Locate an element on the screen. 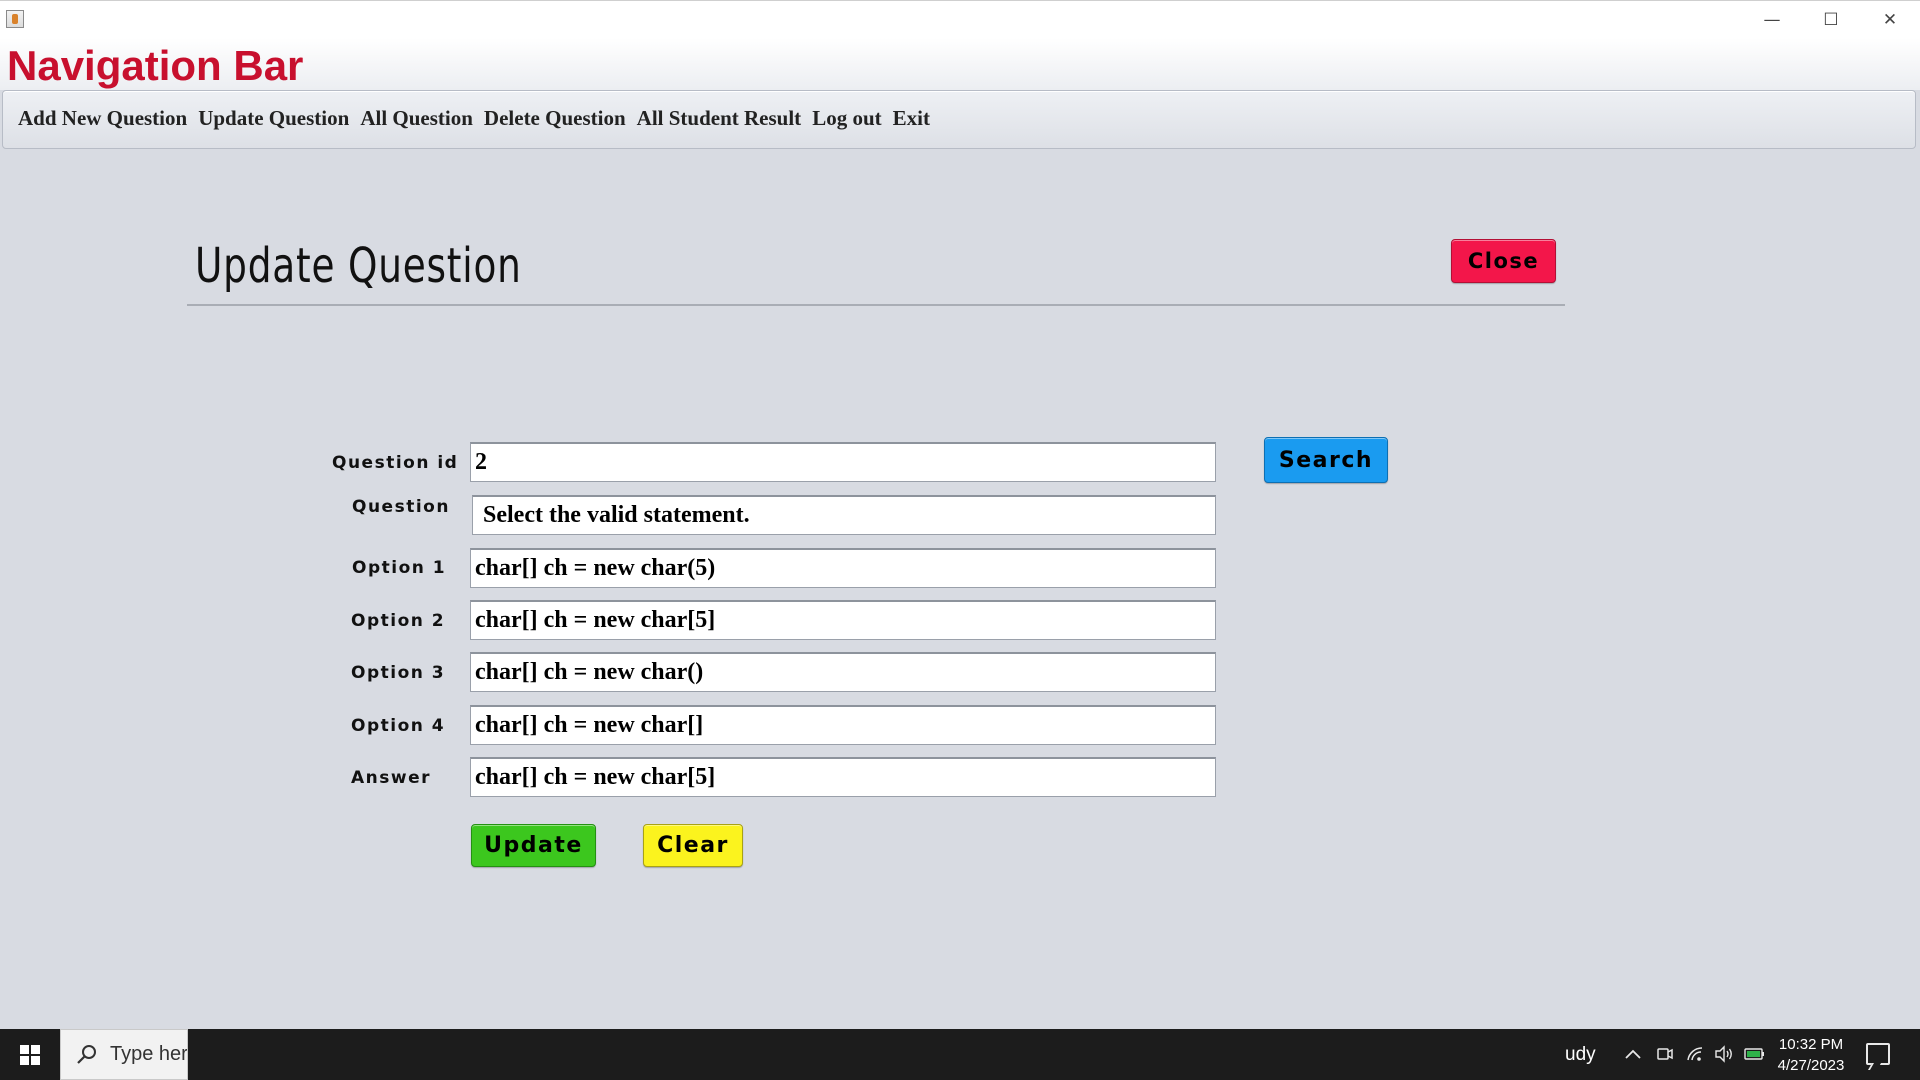  answer-label: Answer is located at coordinates (391, 778).